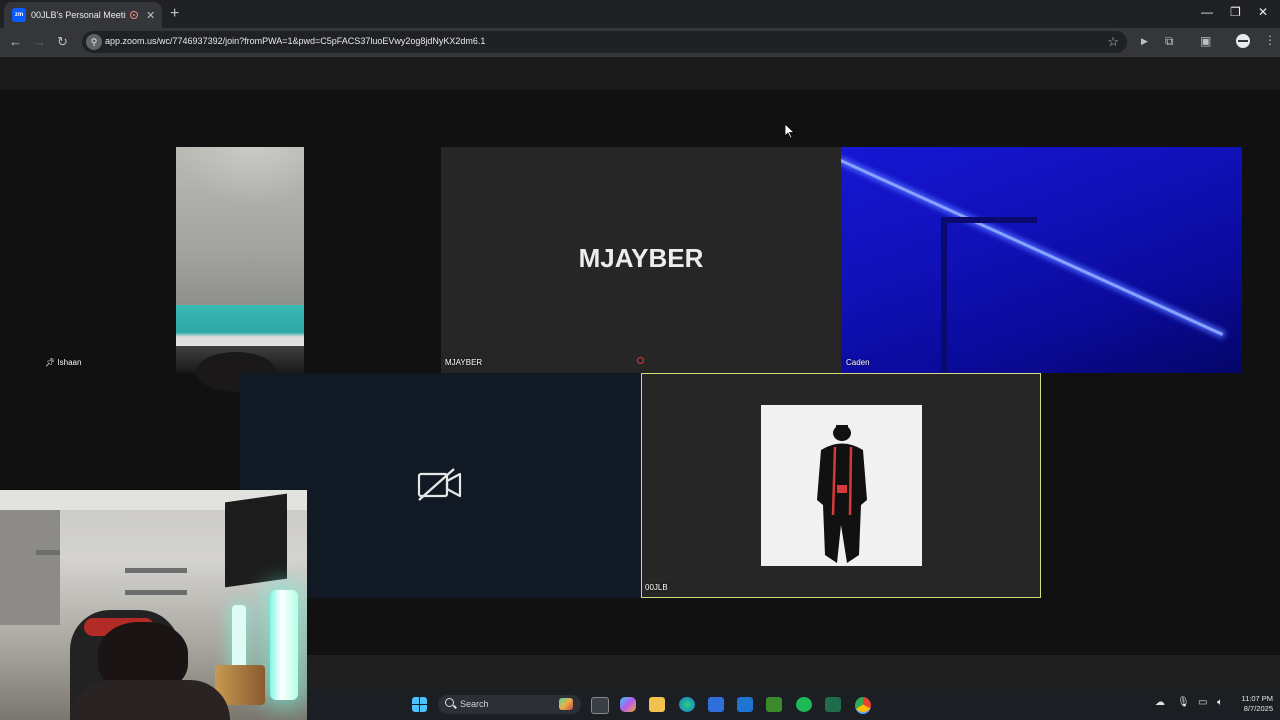 The width and height of the screenshot is (1280, 720). What do you see at coordinates (1202, 702) in the screenshot?
I see `network-icon: ▭` at bounding box center [1202, 702].